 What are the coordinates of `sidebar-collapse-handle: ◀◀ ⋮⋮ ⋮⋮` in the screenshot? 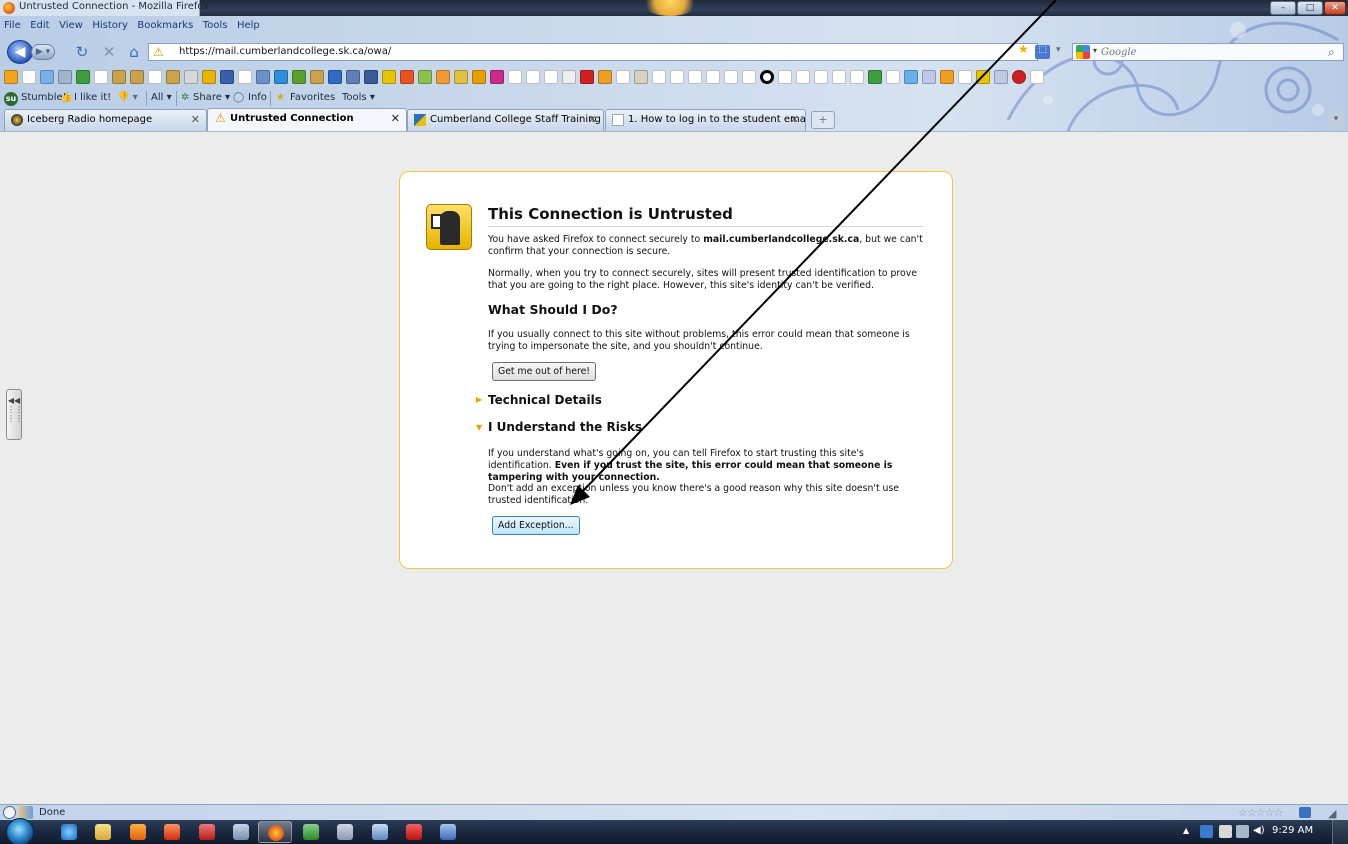 It's located at (14, 414).